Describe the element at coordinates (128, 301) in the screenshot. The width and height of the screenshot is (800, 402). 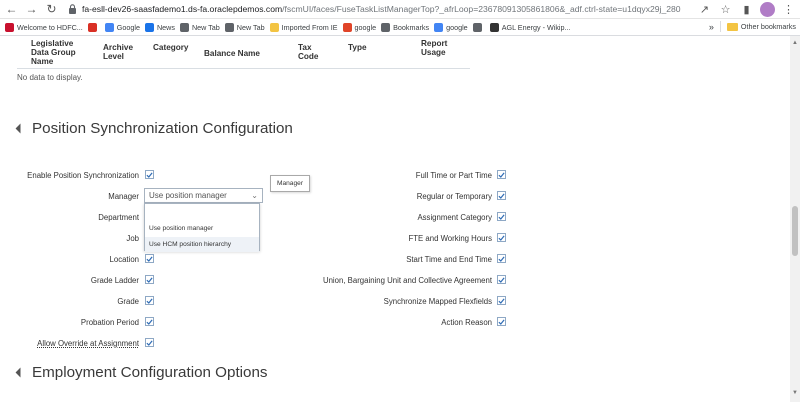
I see `field-label: Grade` at that location.